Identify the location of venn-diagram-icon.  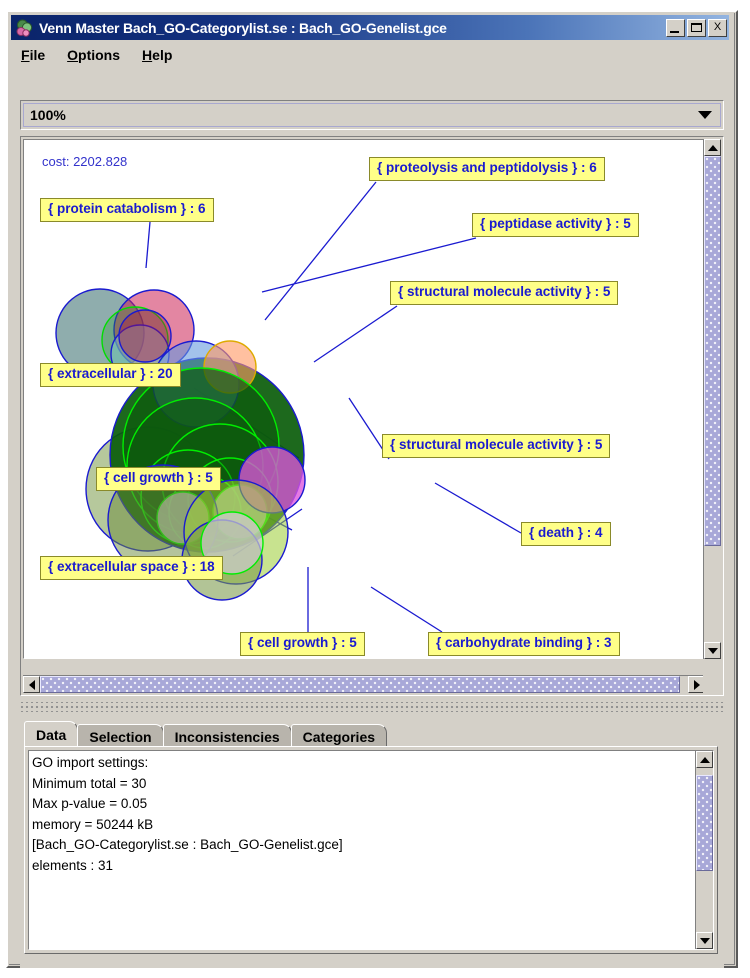
(25, 28).